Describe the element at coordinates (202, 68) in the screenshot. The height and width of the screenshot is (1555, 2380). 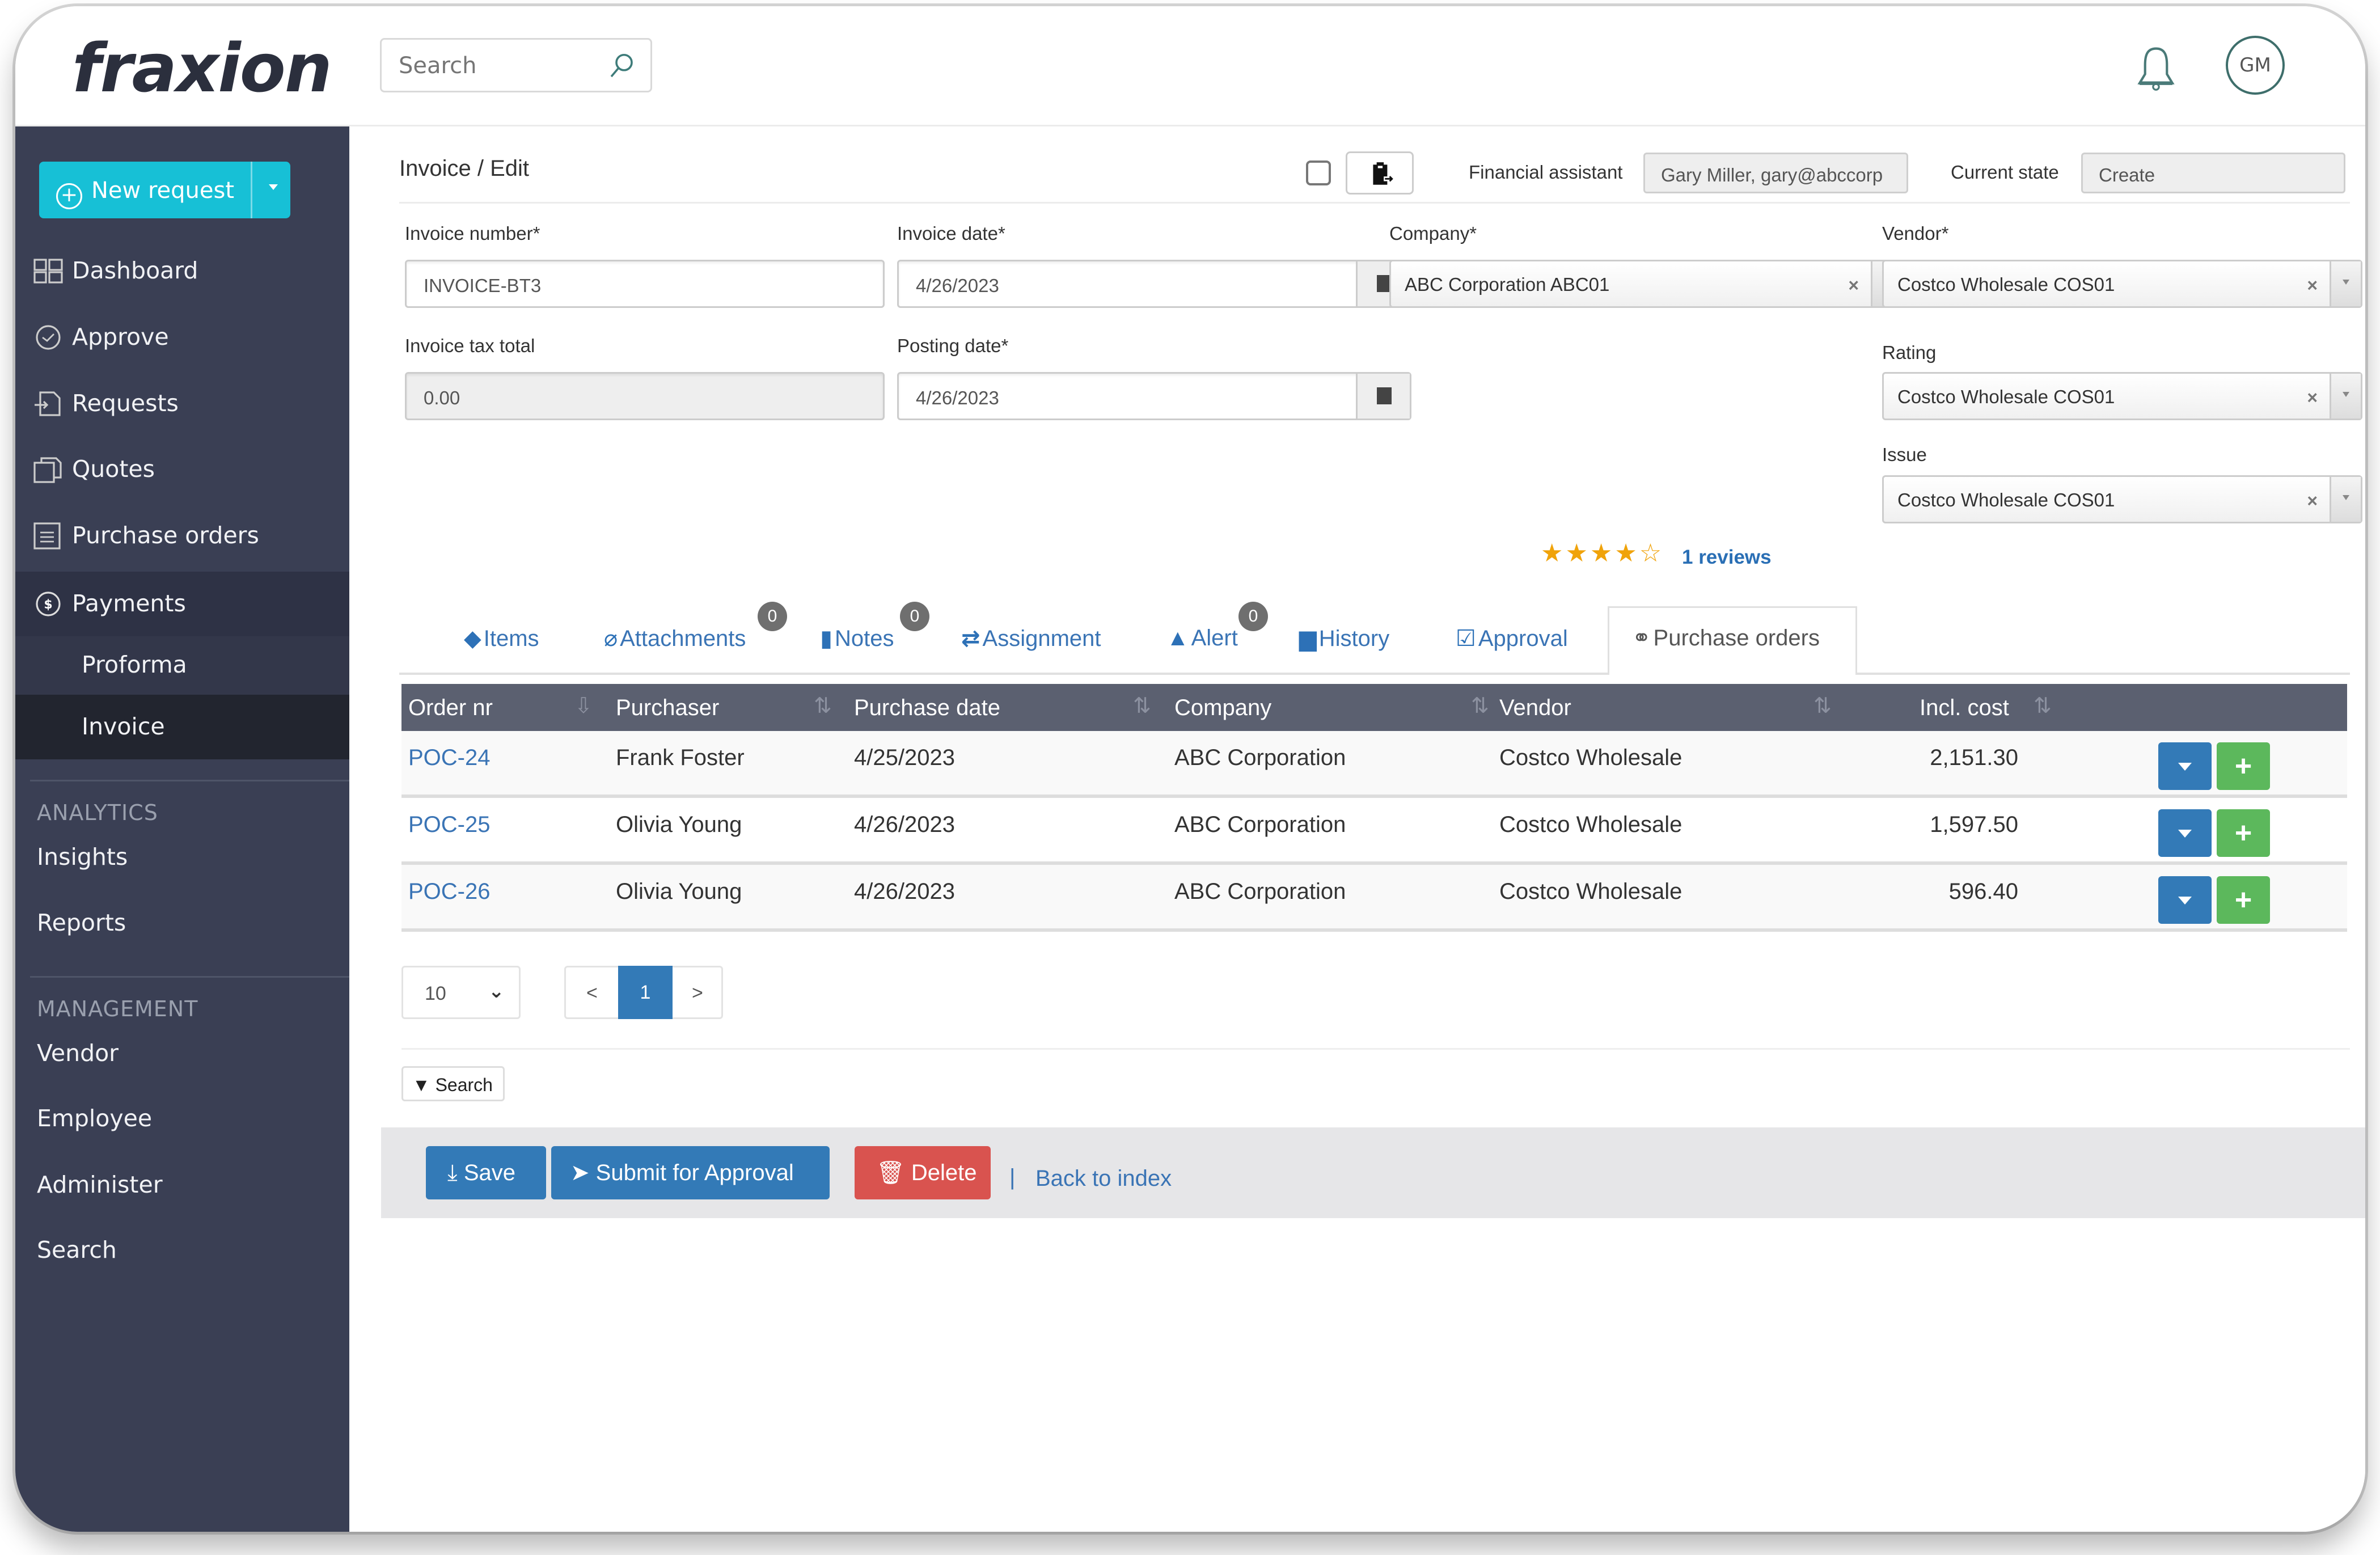
I see `brand-logo: fraxion` at that location.